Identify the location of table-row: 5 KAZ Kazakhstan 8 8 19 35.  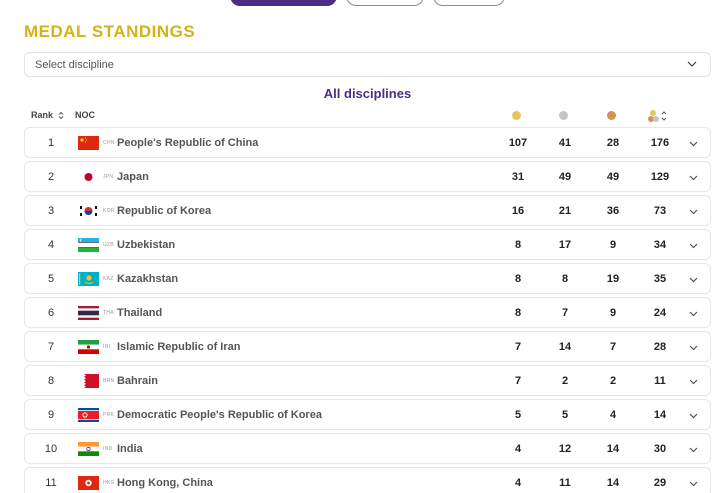
(367, 278).